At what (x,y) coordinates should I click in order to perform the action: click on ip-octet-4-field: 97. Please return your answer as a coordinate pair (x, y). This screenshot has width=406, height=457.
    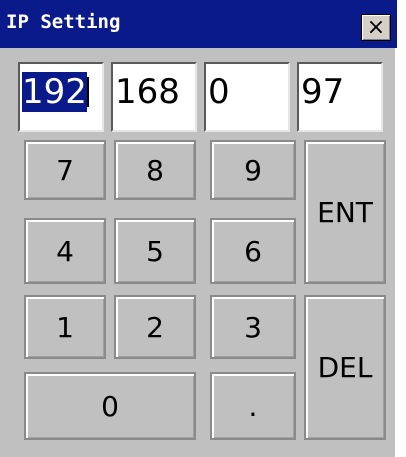
    Looking at the image, I should click on (340, 97).